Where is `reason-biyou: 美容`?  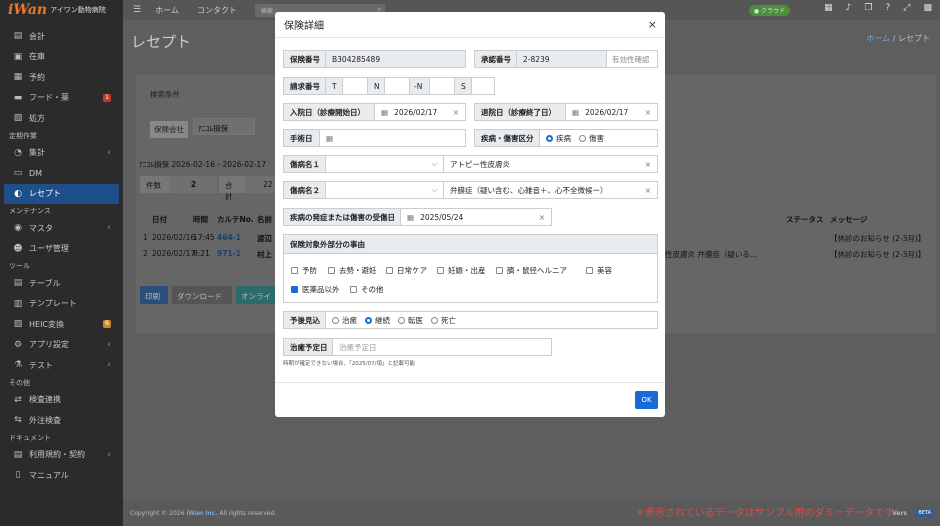
reason-biyou: 美容 is located at coordinates (599, 270).